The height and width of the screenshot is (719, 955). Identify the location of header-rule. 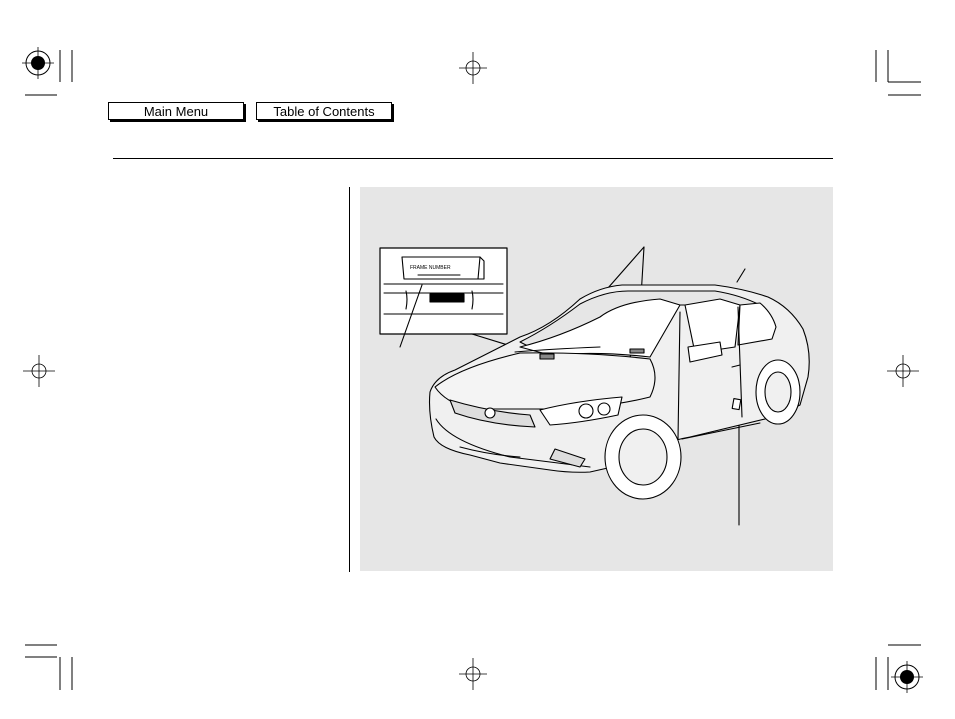
(473, 158).